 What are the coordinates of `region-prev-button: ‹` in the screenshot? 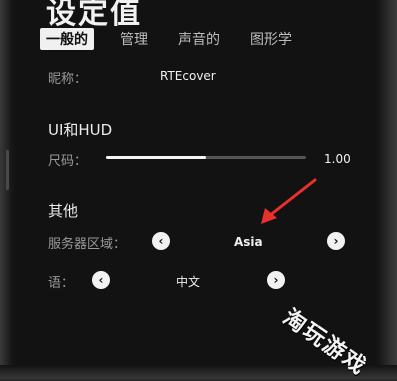 It's located at (161, 241).